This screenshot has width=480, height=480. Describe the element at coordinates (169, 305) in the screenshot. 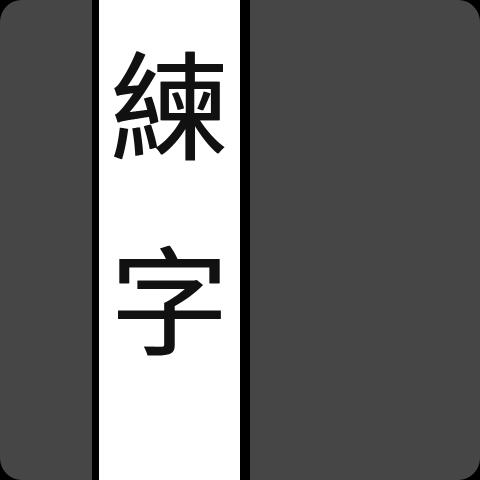

I see `title-char-zi: 字` at that location.